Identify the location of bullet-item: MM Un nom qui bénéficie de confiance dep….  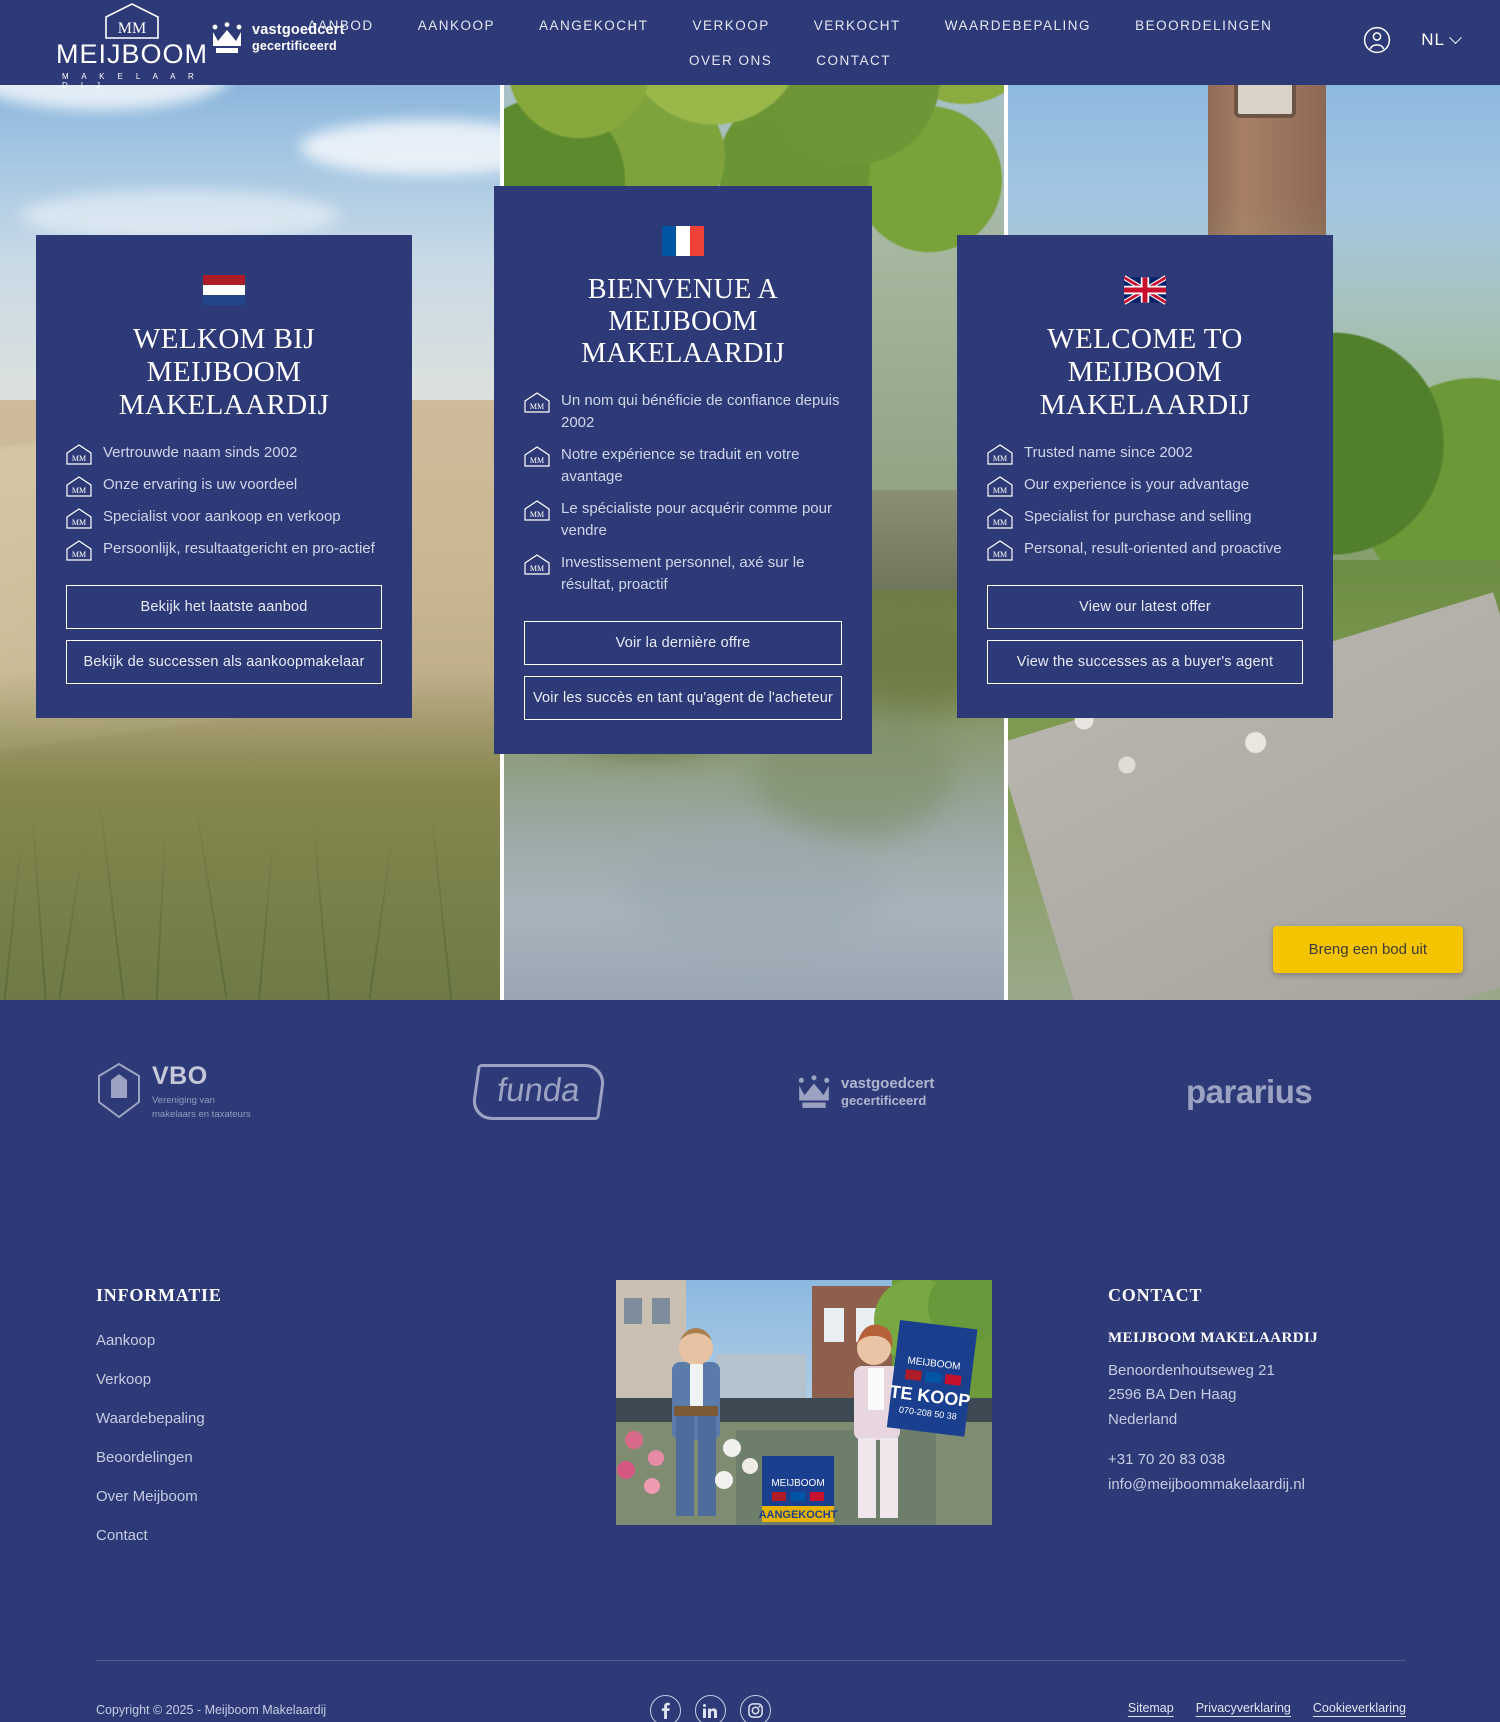
(683, 412).